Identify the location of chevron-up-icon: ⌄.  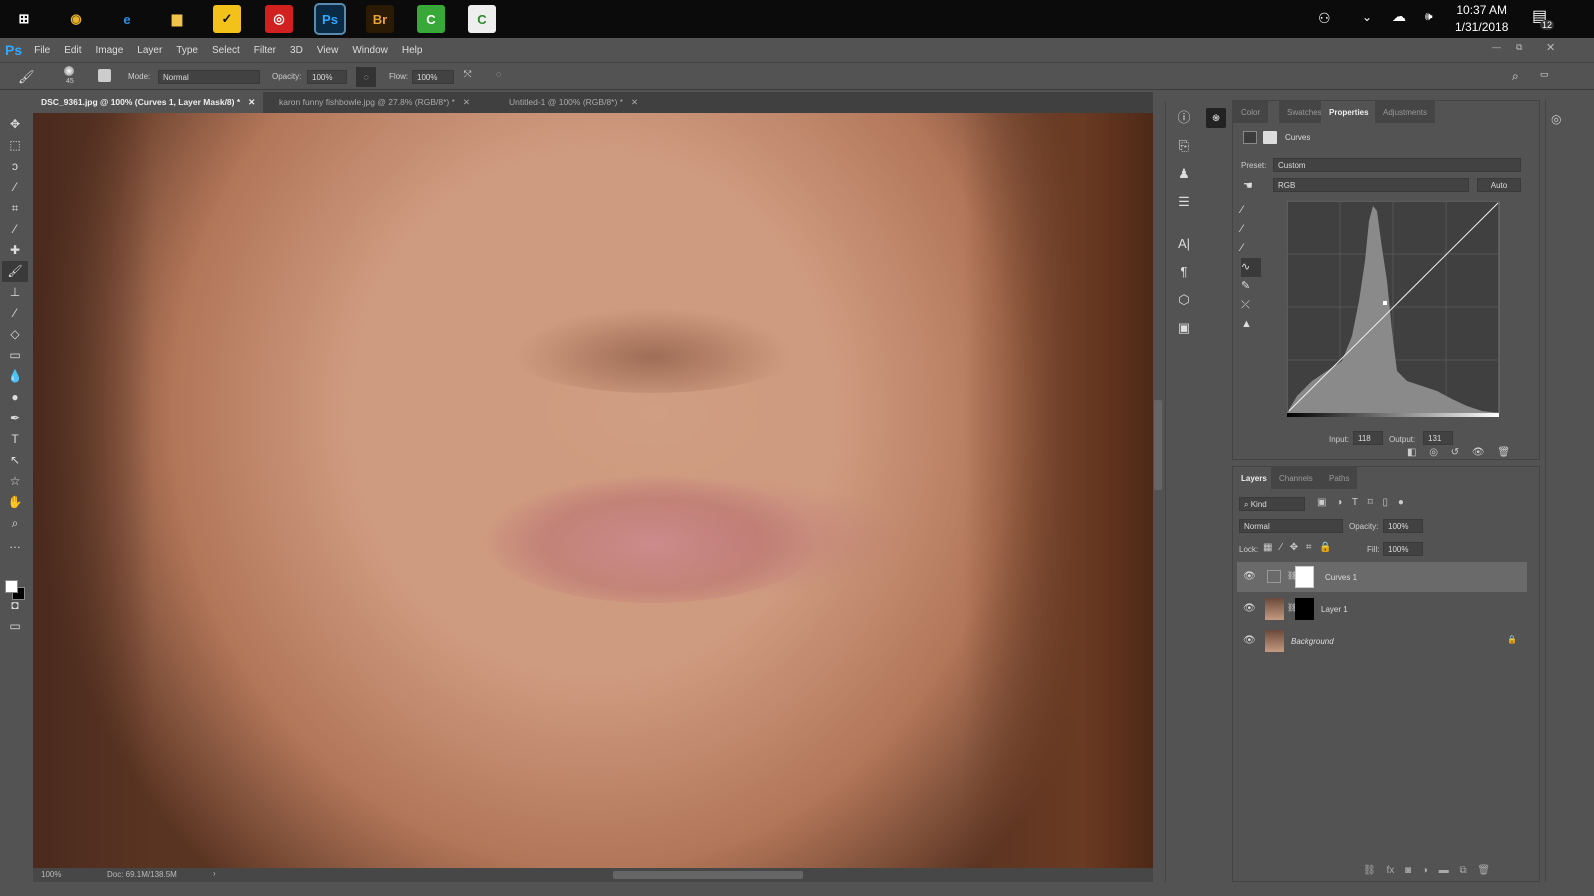
(1367, 17).